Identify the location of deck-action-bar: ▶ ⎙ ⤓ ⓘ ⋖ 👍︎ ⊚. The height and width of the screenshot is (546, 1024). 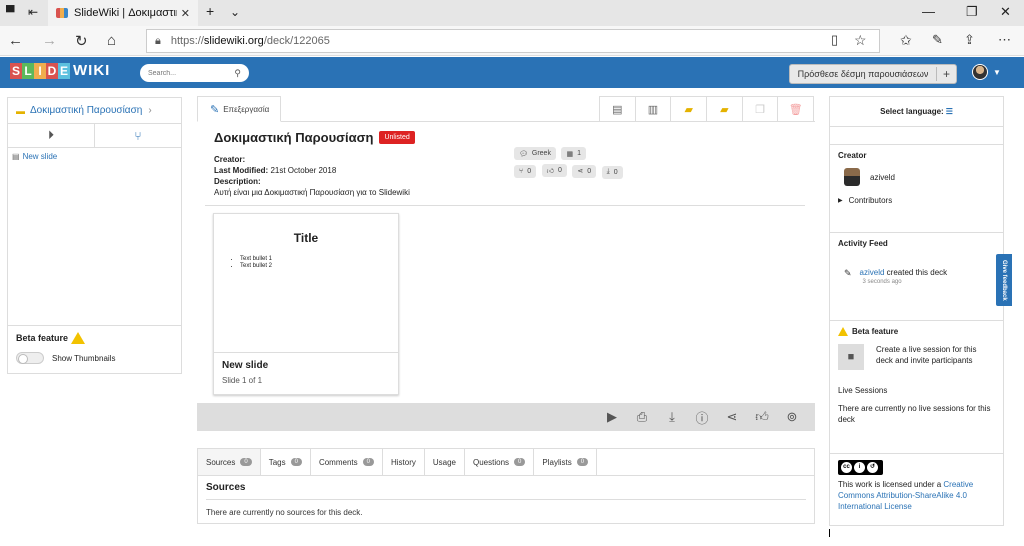
(506, 417).